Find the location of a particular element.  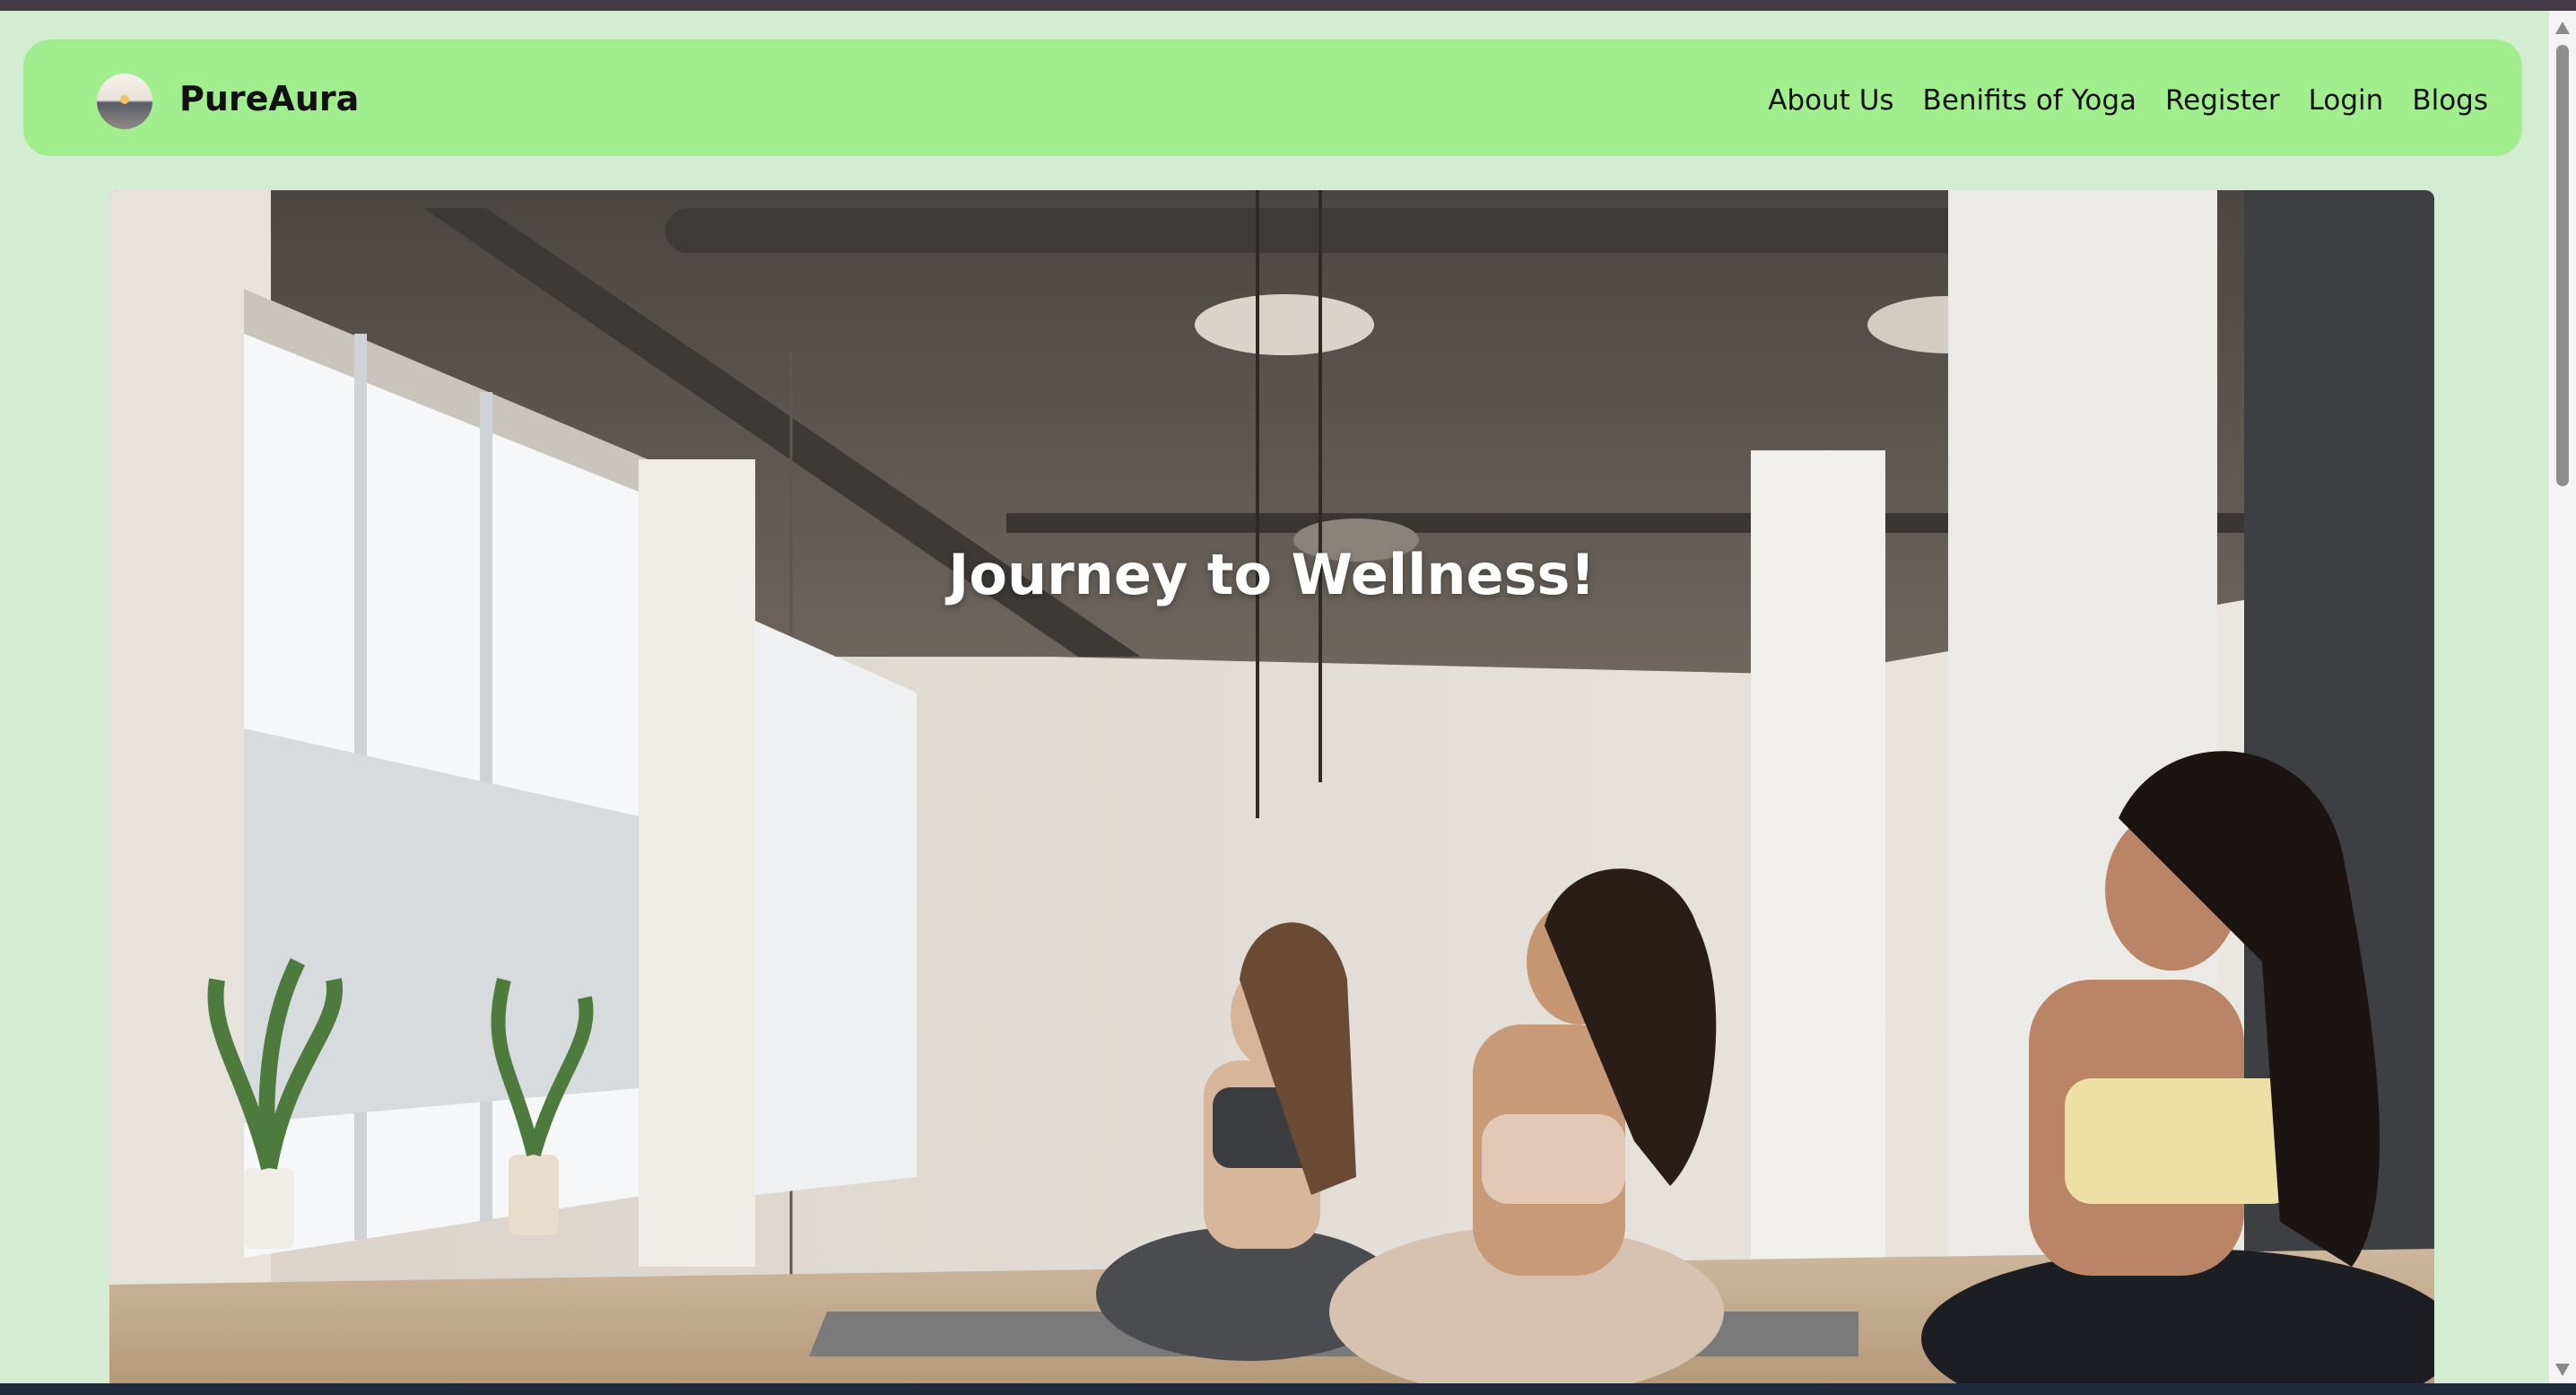

vertical-scrollbar is located at coordinates (2562, 697).